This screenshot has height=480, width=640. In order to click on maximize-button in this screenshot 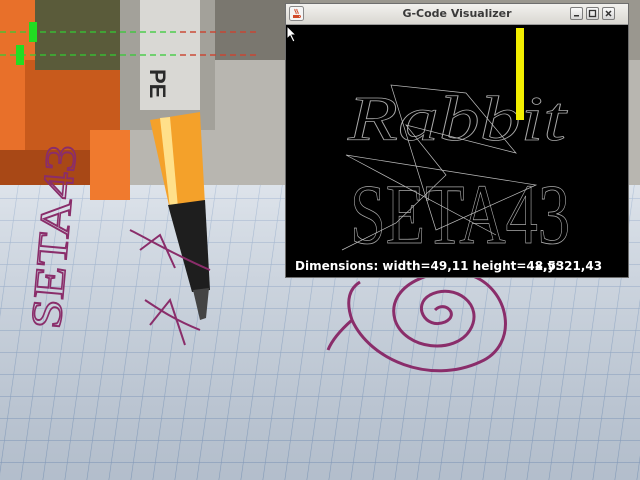, I will do `click(592, 13)`.